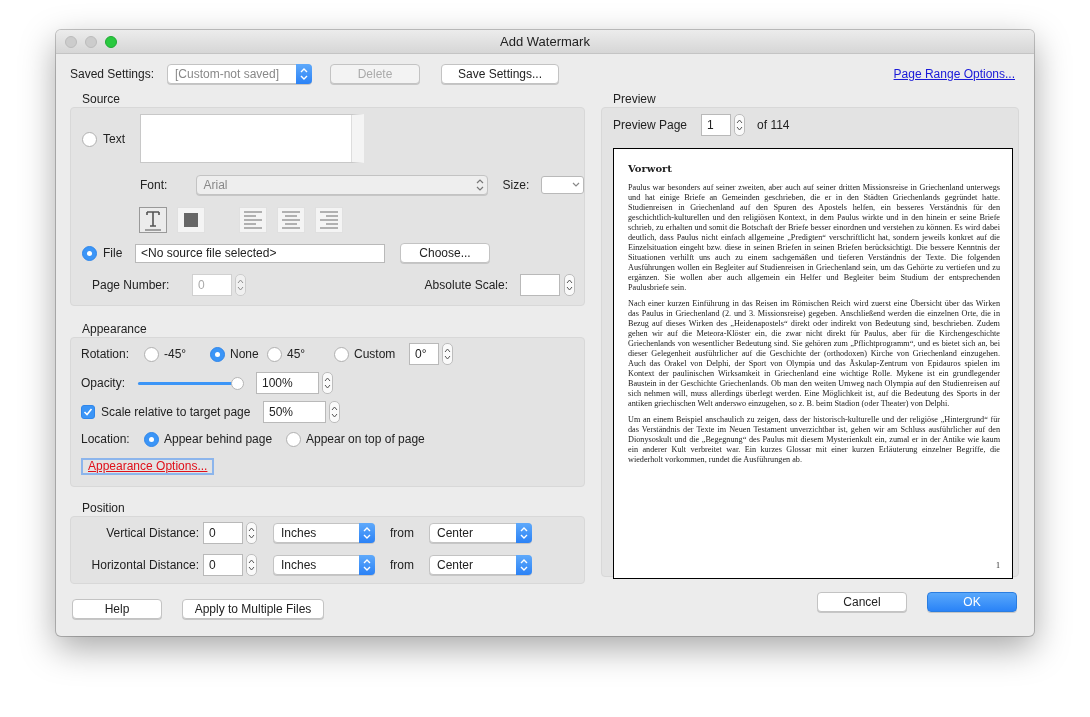  What do you see at coordinates (635, 99) in the screenshot?
I see `section-heading: Preview` at bounding box center [635, 99].